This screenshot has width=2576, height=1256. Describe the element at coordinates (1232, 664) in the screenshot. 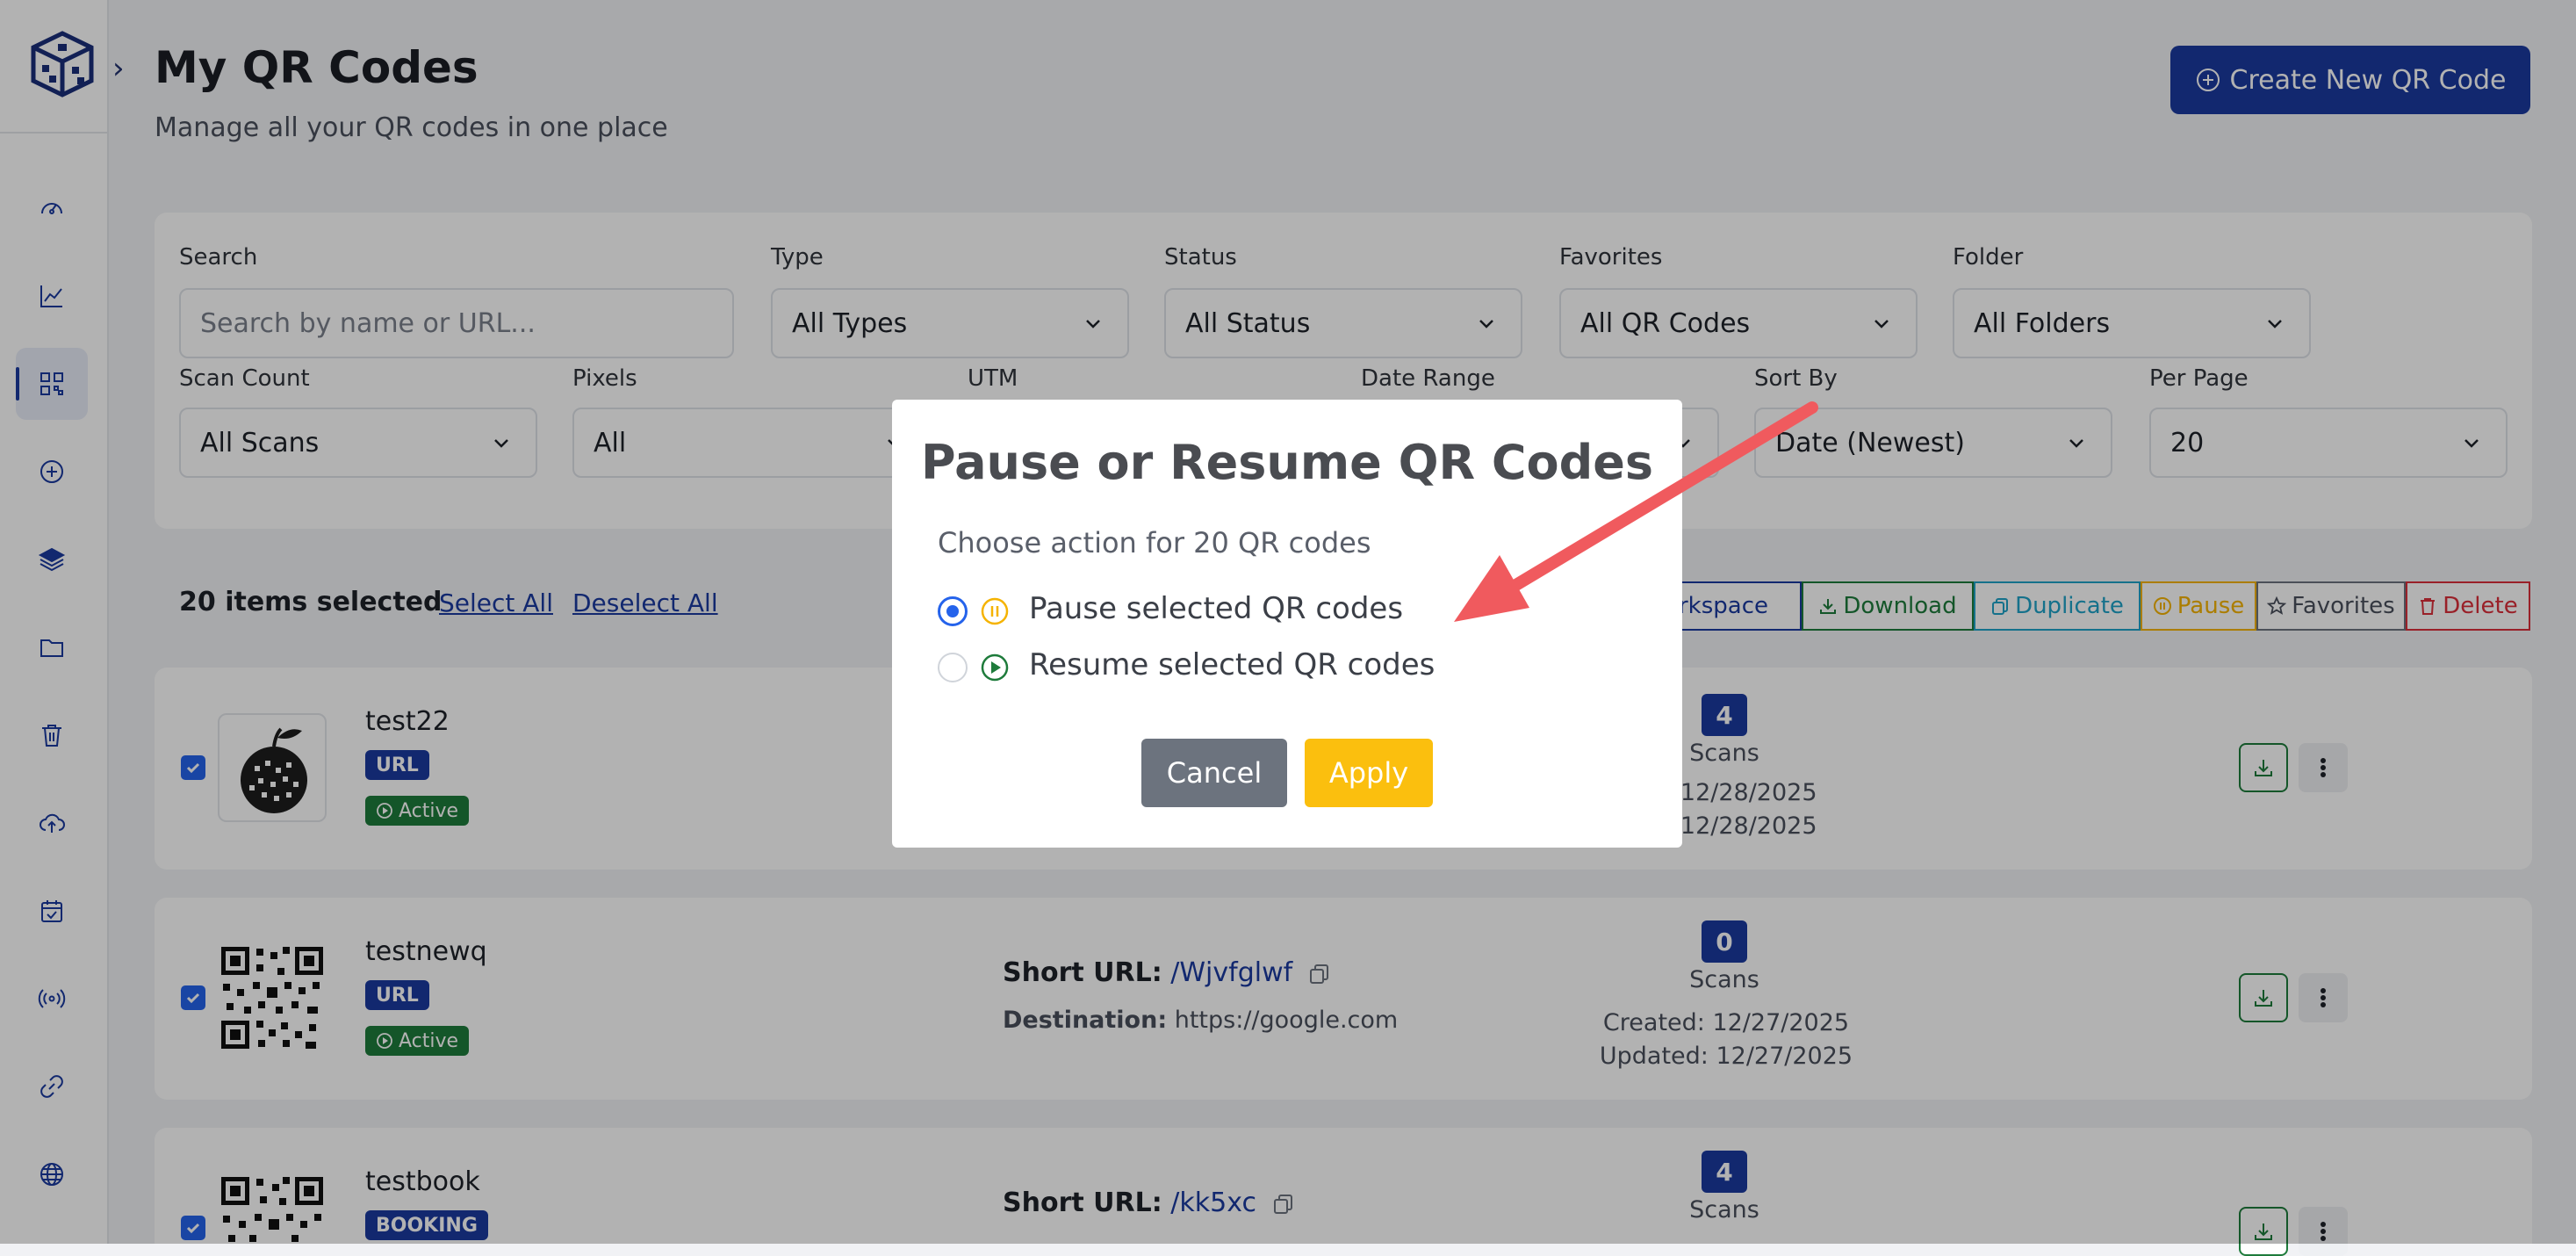

I see `resume-option-label: Resume selected QR codes` at that location.